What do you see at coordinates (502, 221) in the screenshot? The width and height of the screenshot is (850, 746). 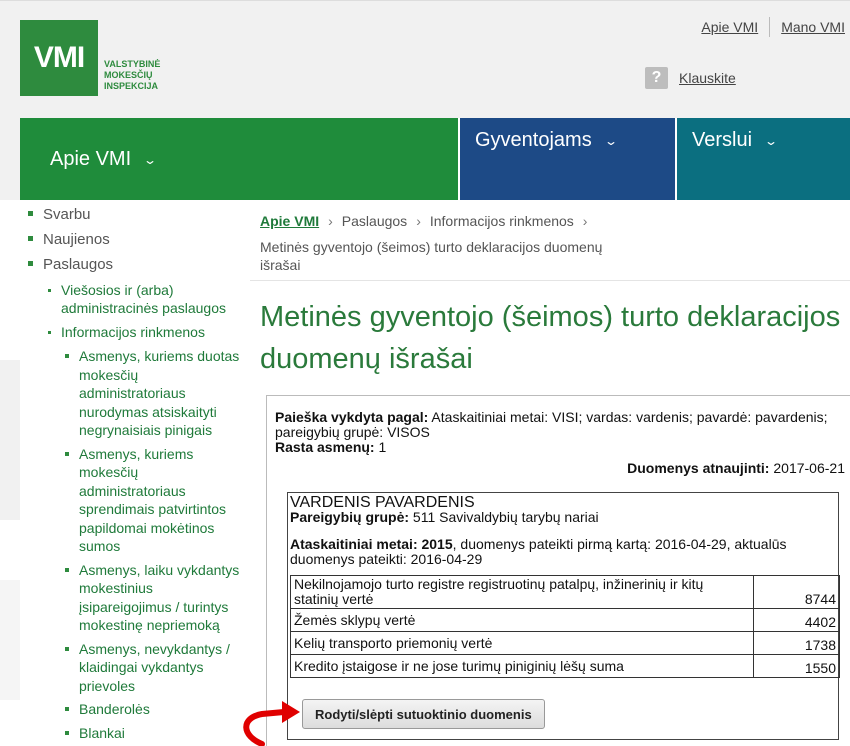 I see `breadcrumb-item: Informacijos rinkmenos` at bounding box center [502, 221].